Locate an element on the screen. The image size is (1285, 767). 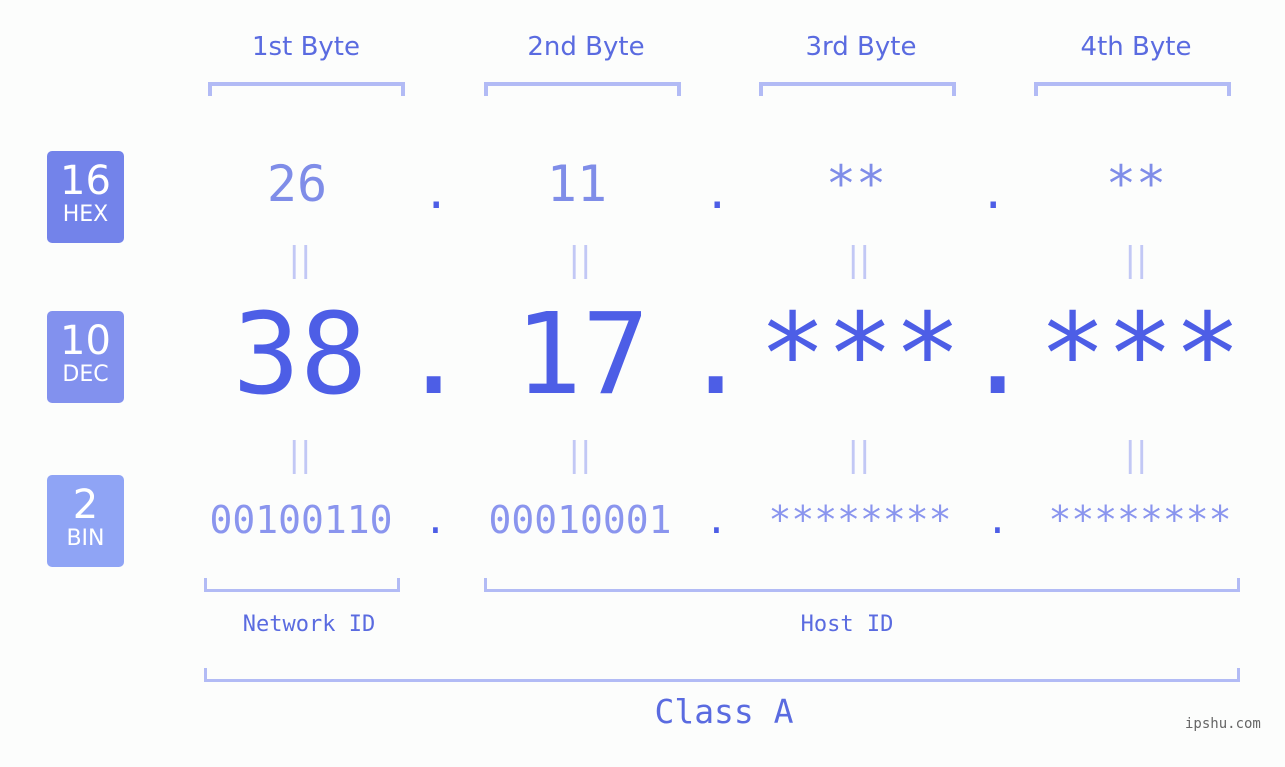
hex-byte-4: ** is located at coordinates (1136, 184).